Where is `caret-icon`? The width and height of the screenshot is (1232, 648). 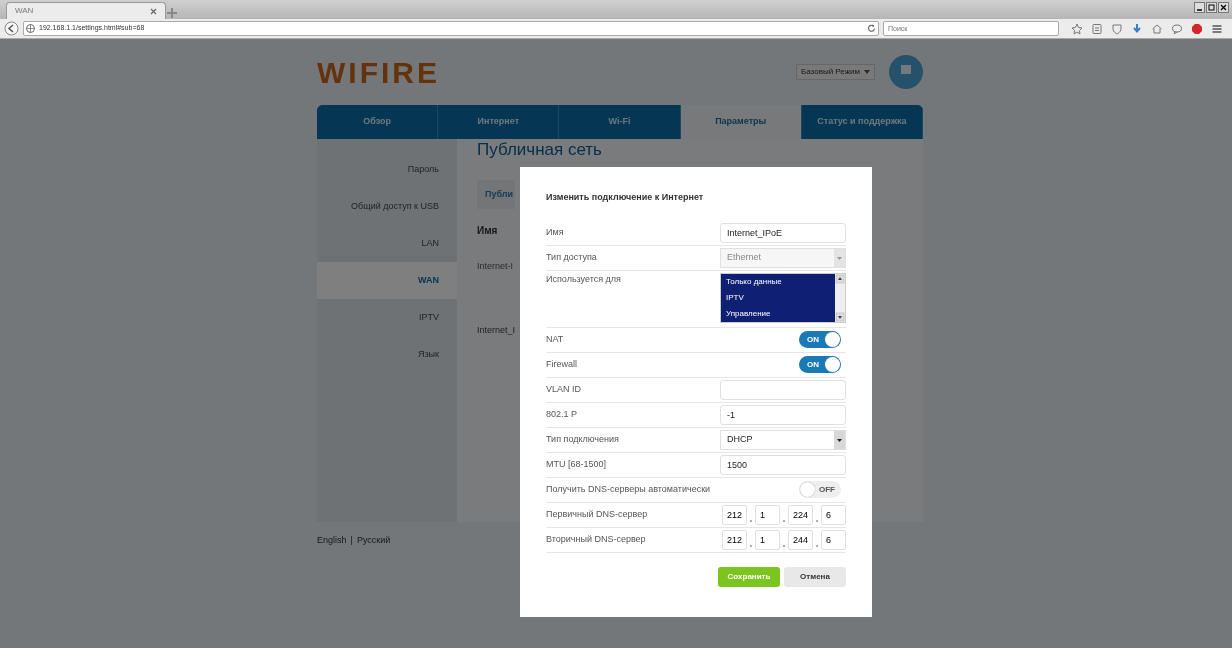
caret-icon is located at coordinates (867, 72).